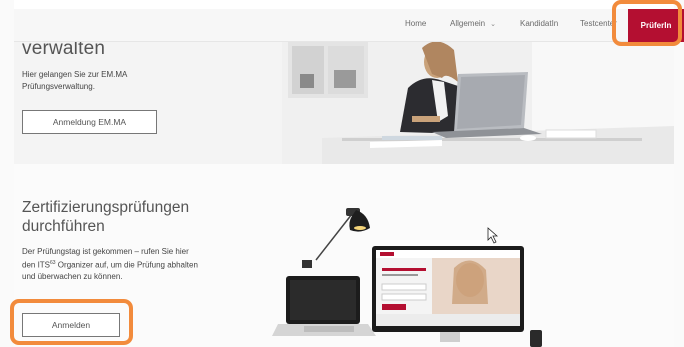  Describe the element at coordinates (105, 217) in the screenshot. I see `section-zertifizierung-title: Zertifizierungsprüfungen durchführen` at that location.